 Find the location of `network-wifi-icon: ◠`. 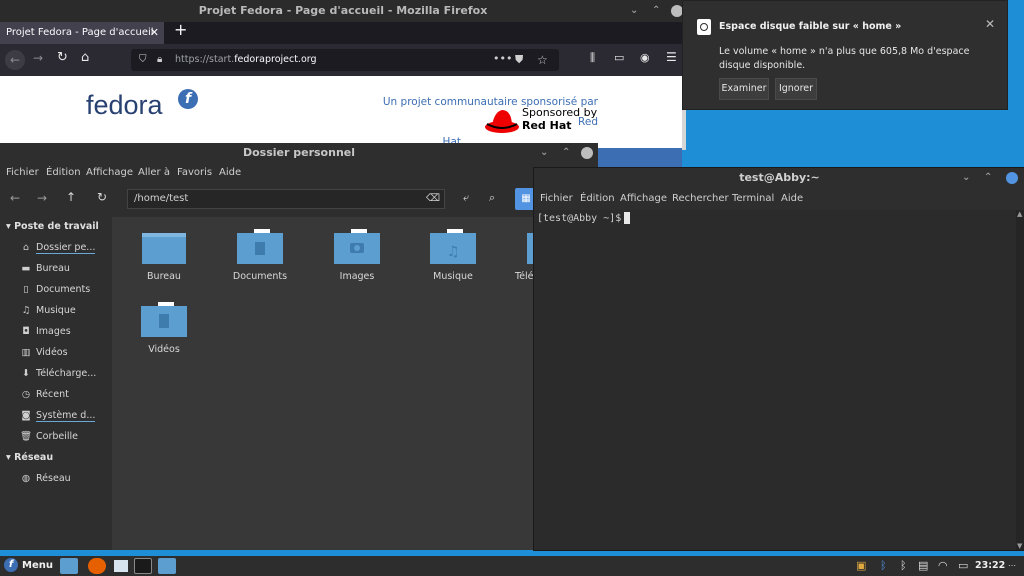

network-wifi-icon: ◠ is located at coordinates (943, 566).